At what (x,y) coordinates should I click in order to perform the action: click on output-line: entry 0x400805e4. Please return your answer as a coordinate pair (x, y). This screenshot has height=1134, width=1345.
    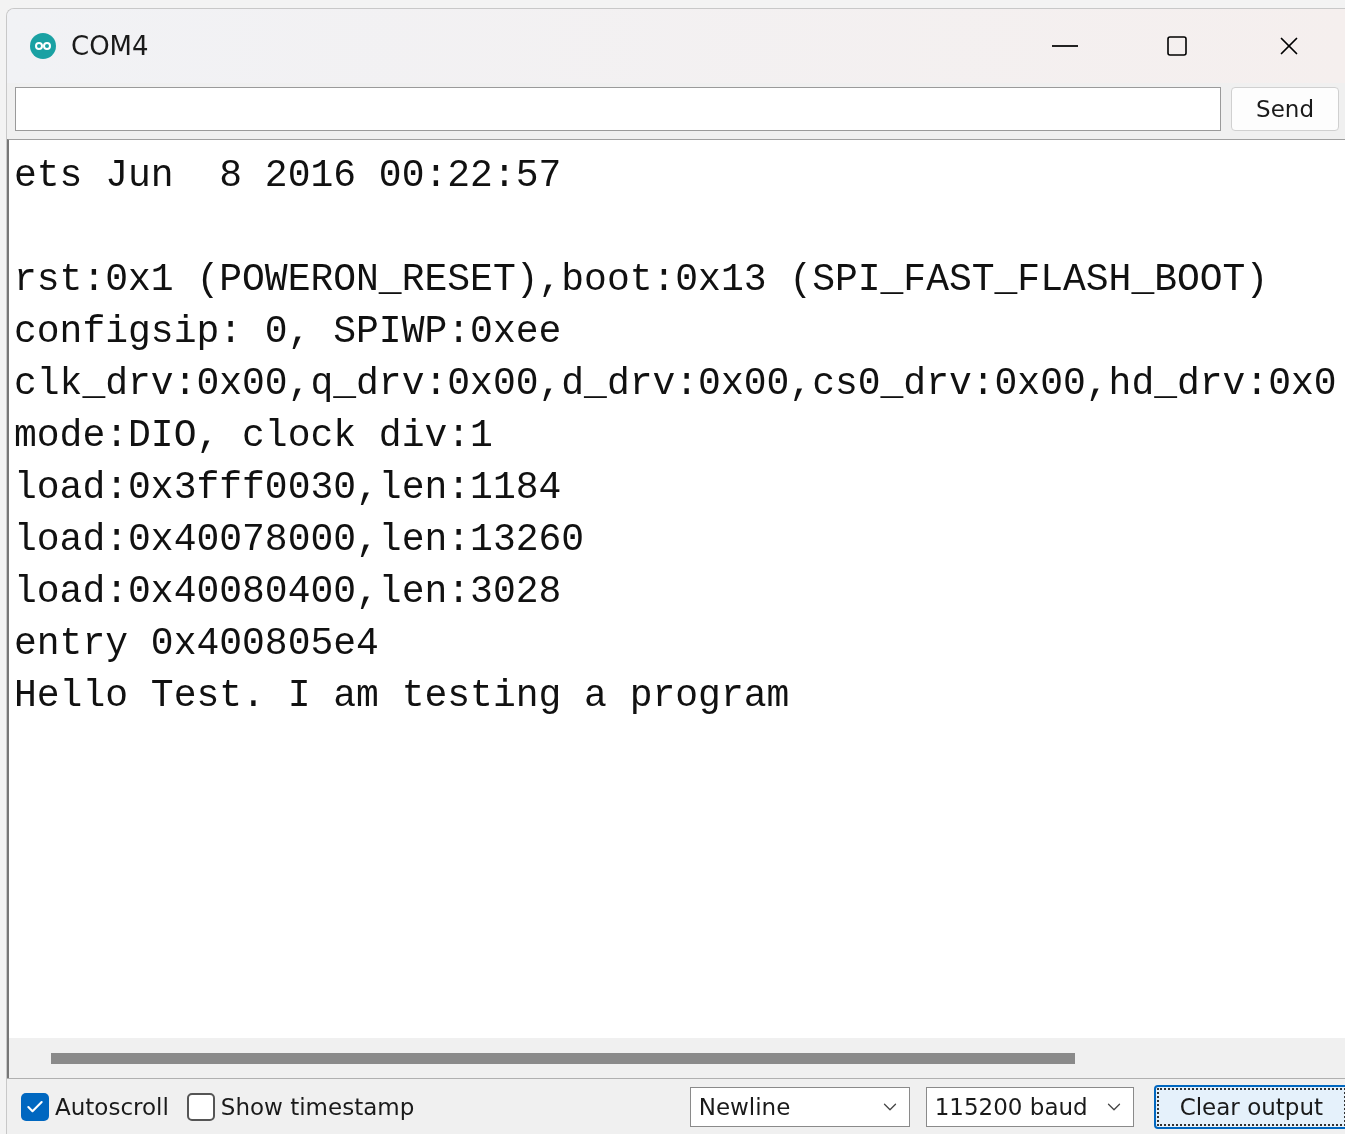
    Looking at the image, I should click on (197, 644).